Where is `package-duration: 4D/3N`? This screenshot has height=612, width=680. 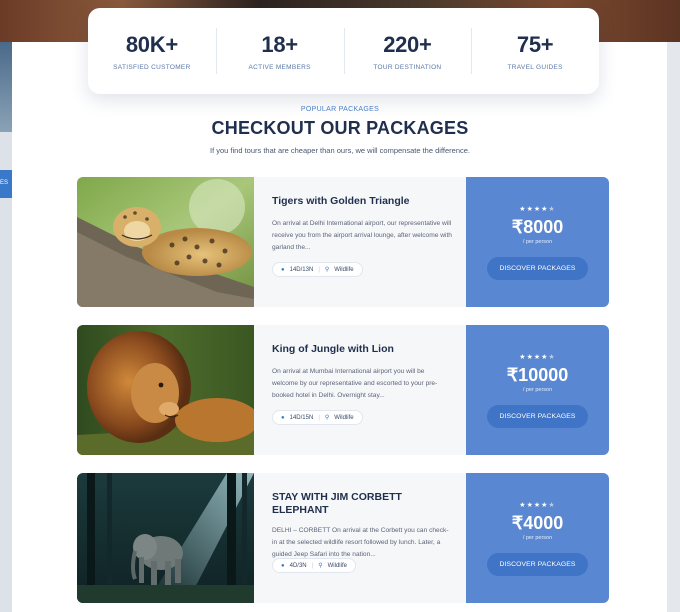
package-duration: 4D/3N is located at coordinates (298, 565).